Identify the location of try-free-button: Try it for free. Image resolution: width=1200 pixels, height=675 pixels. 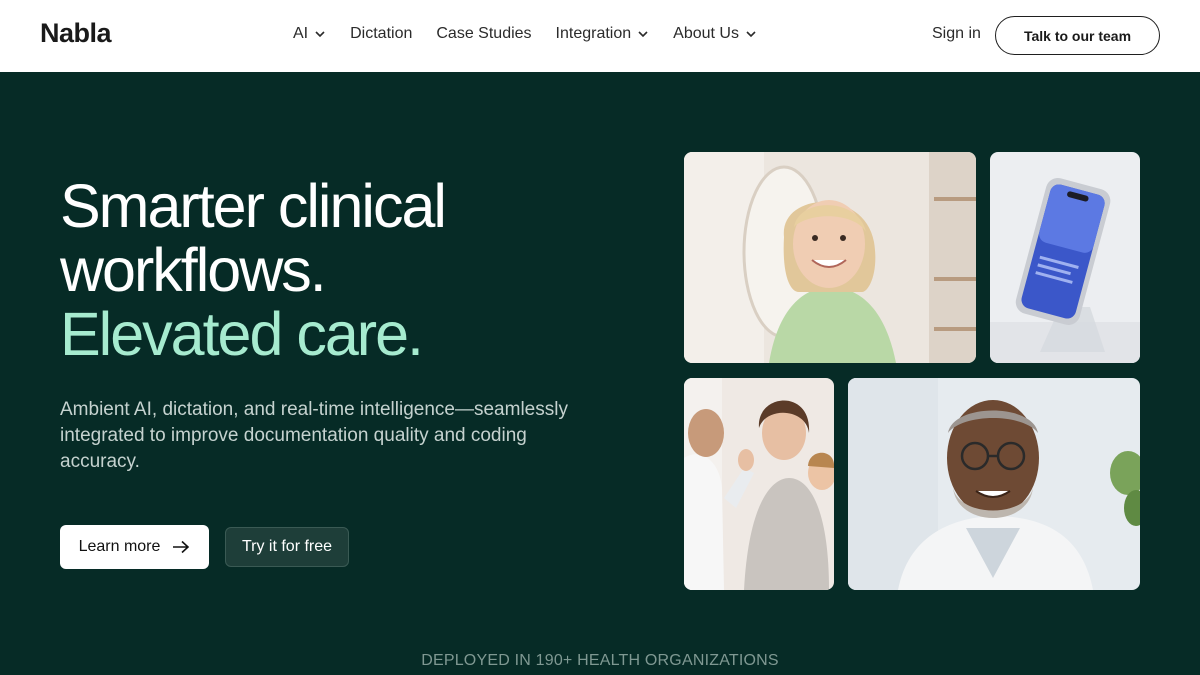
(287, 547).